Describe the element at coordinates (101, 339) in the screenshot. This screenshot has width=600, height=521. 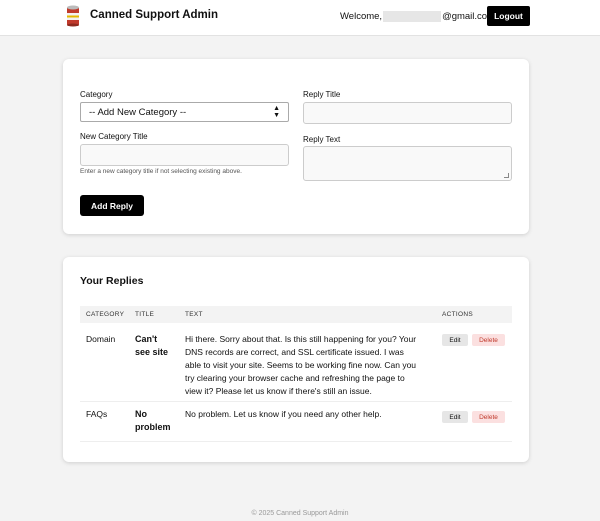
I see `row-category: Domain` at that location.